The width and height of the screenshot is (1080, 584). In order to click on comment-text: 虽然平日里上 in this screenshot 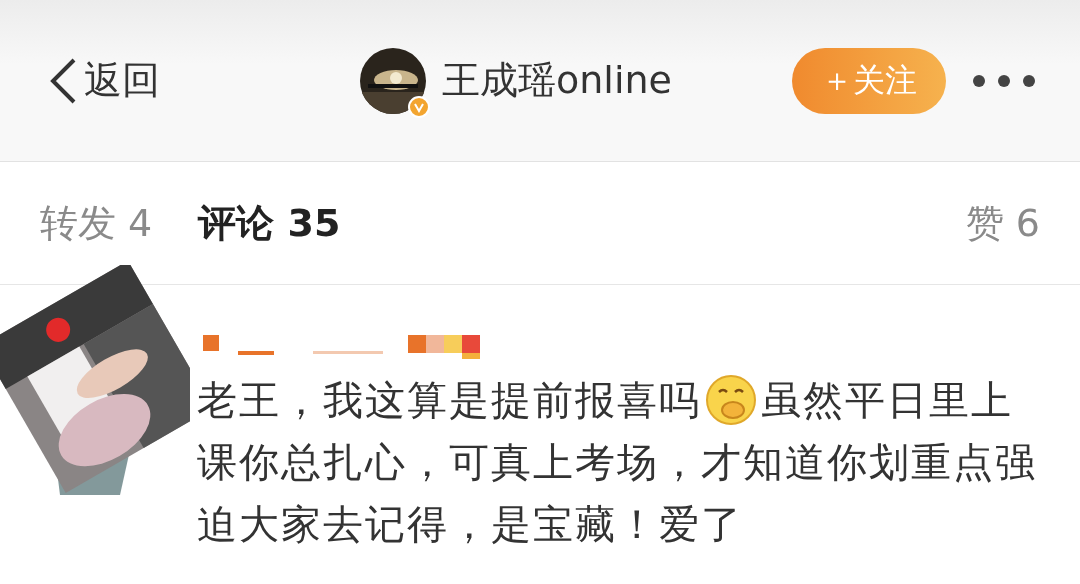, I will do `click(887, 400)`.